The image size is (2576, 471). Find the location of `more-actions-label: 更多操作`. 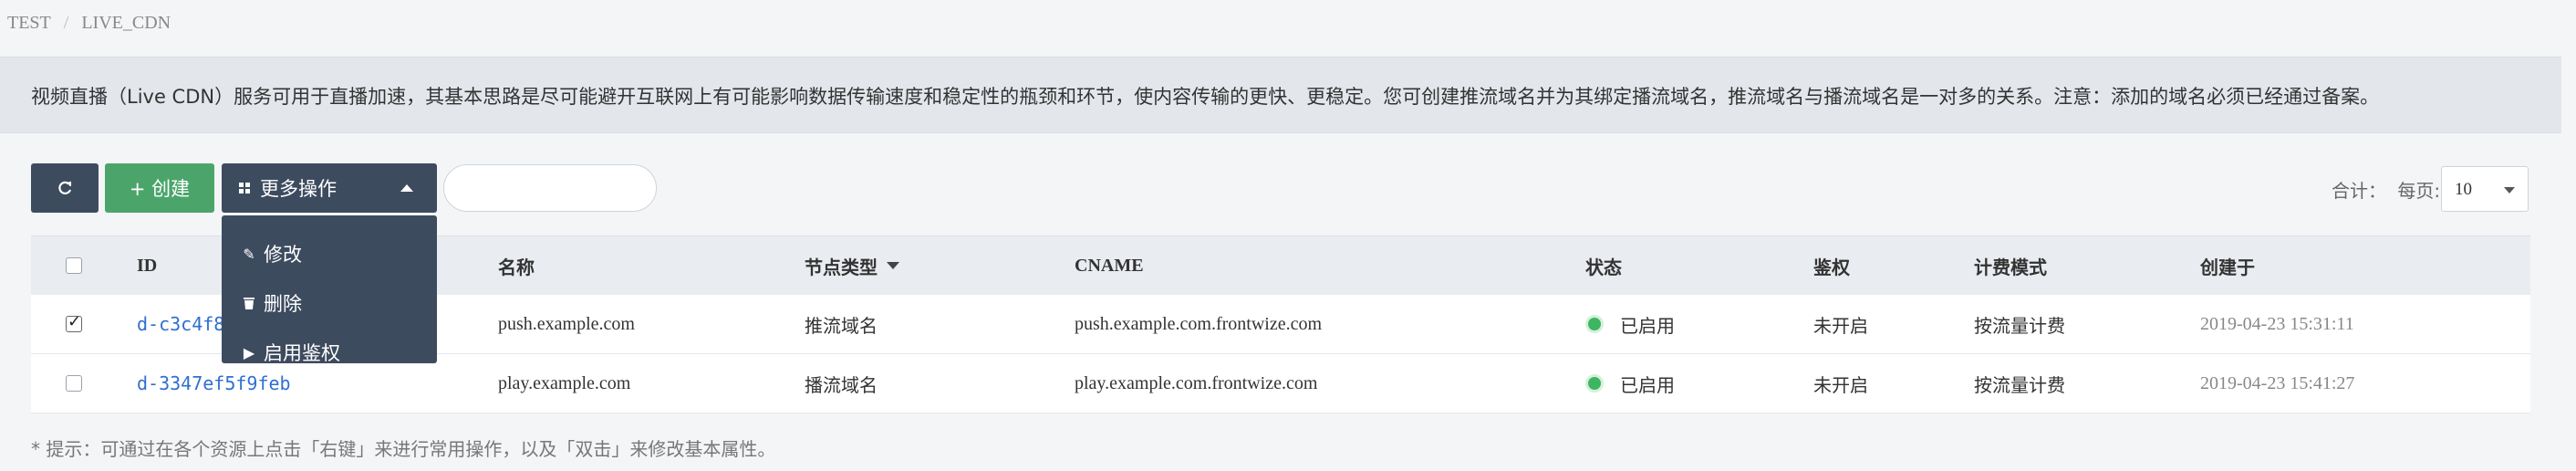

more-actions-label: 更多操作 is located at coordinates (298, 189).